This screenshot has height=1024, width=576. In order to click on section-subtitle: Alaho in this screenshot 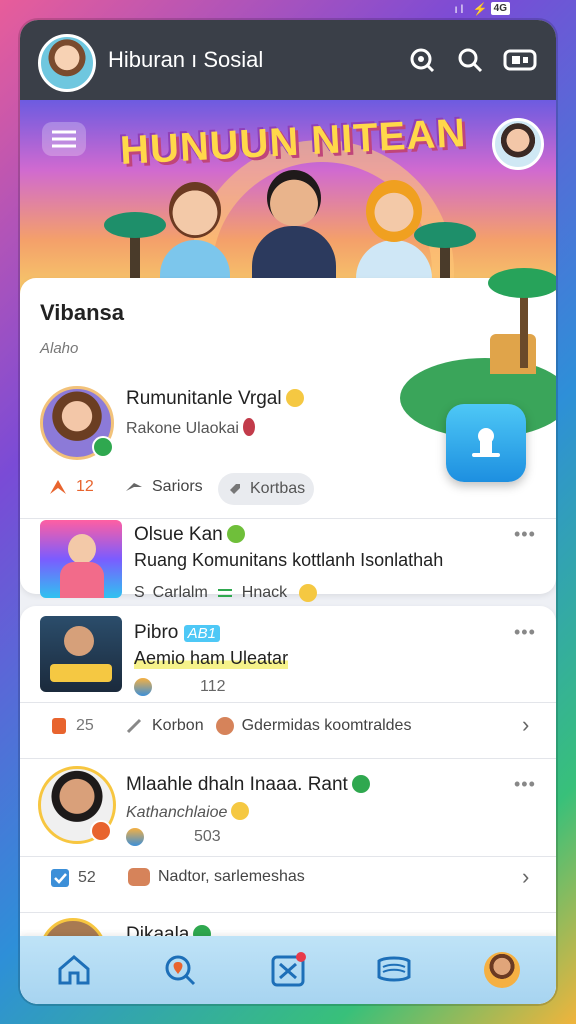, I will do `click(59, 348)`.